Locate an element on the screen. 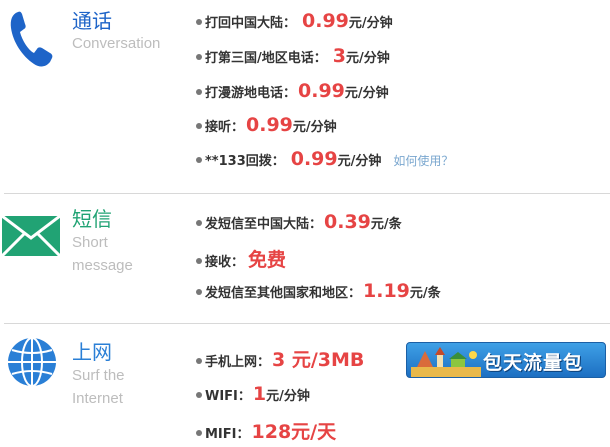  call-row-mainland: 打回中国大陆： 0.99 元/分钟 is located at coordinates (294, 24).